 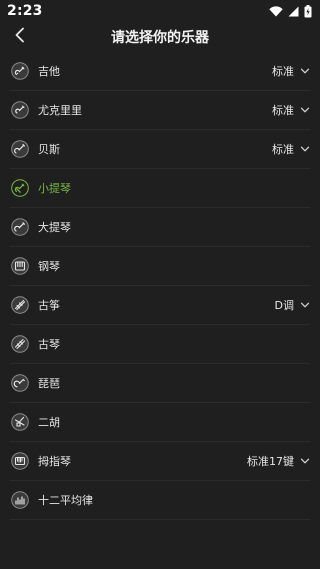 What do you see at coordinates (49, 344) in the screenshot?
I see `instrument-name: 古琴` at bounding box center [49, 344].